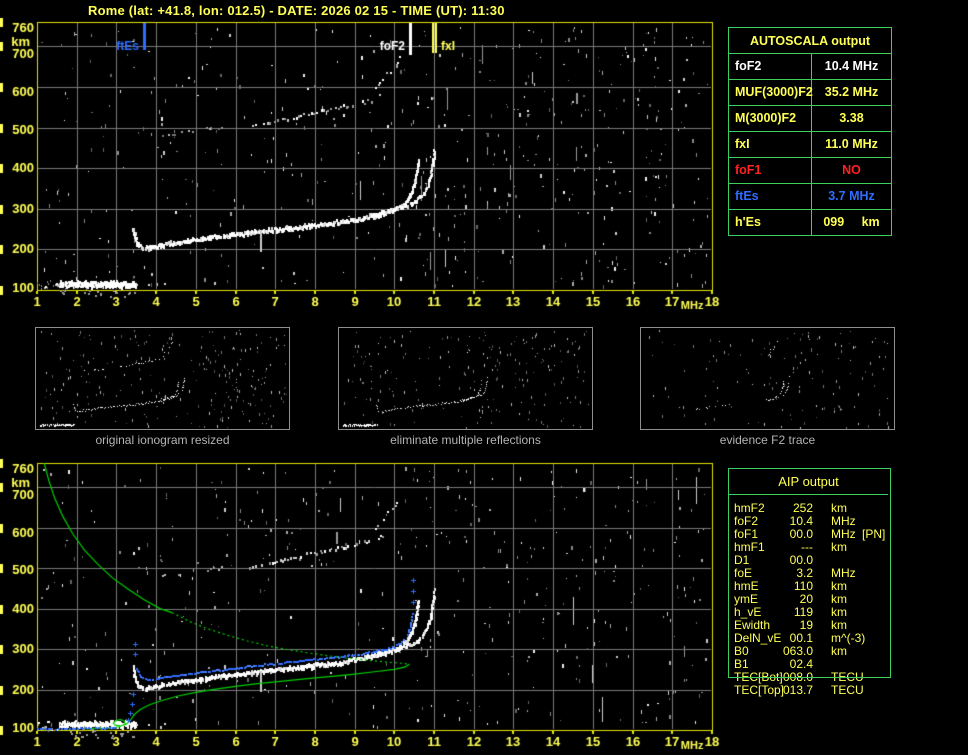 Image resolution: width=968 pixels, height=755 pixels. Describe the element at coordinates (465, 440) in the screenshot. I see `thumbnail-caption: eliminate multiple reflections` at that location.